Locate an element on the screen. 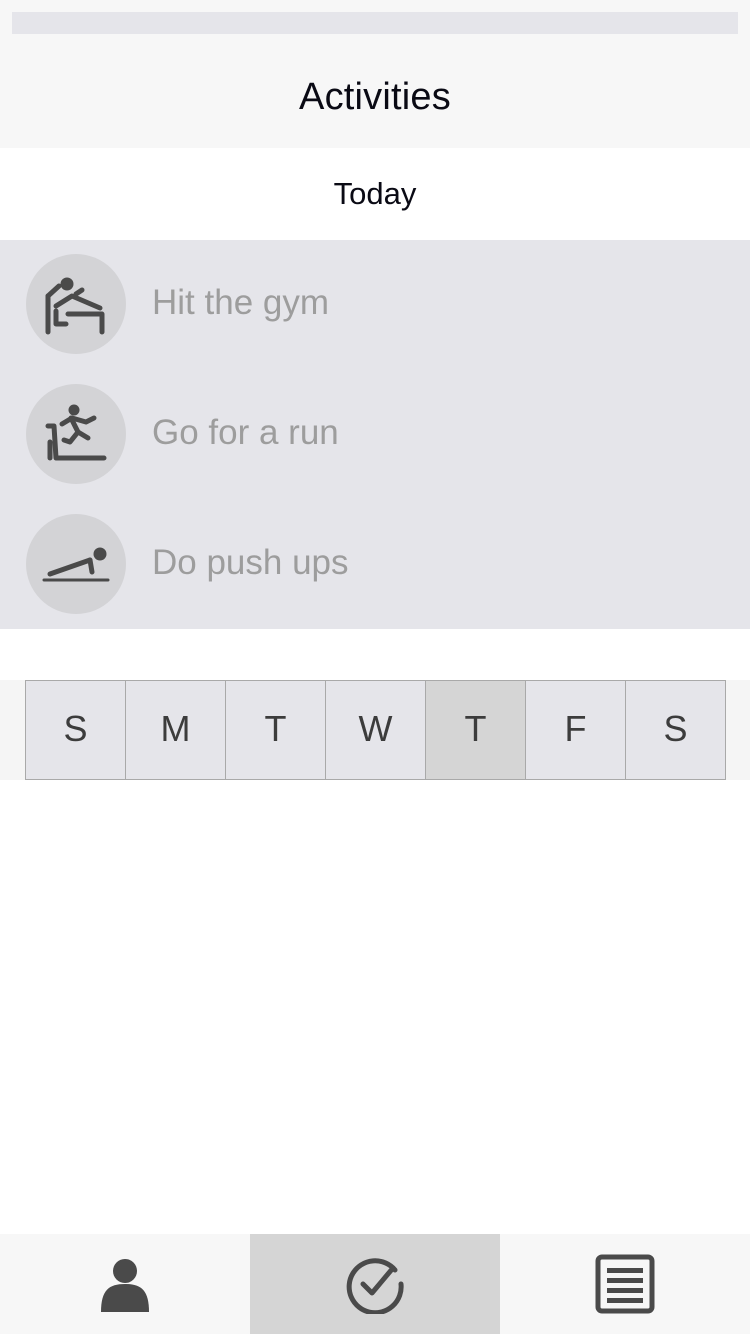  activity-item-push-ups: Do push ups is located at coordinates (375, 565).